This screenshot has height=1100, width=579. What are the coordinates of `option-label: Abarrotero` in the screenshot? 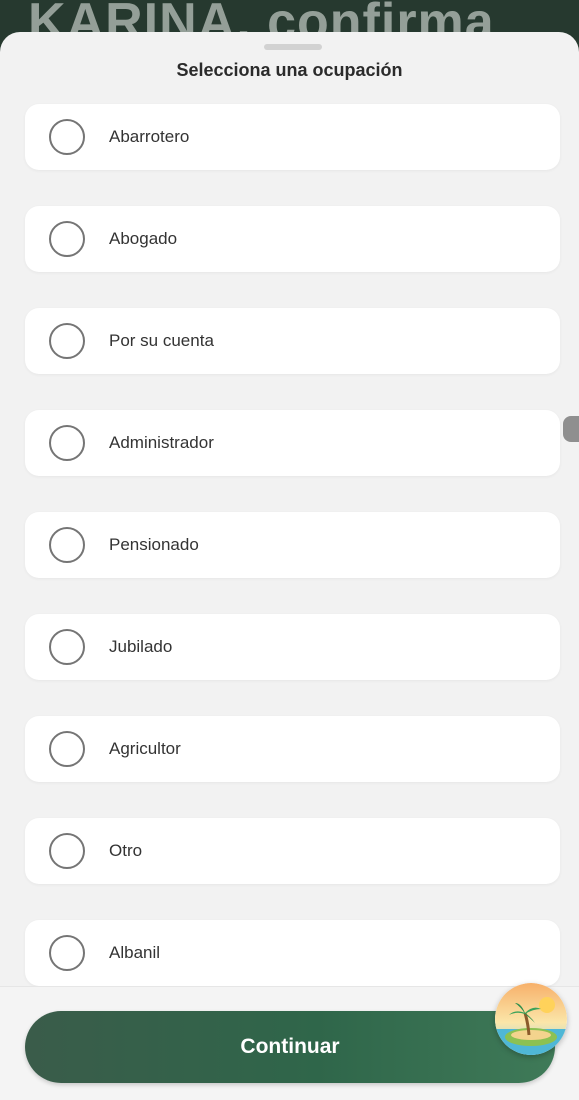 It's located at (149, 136).